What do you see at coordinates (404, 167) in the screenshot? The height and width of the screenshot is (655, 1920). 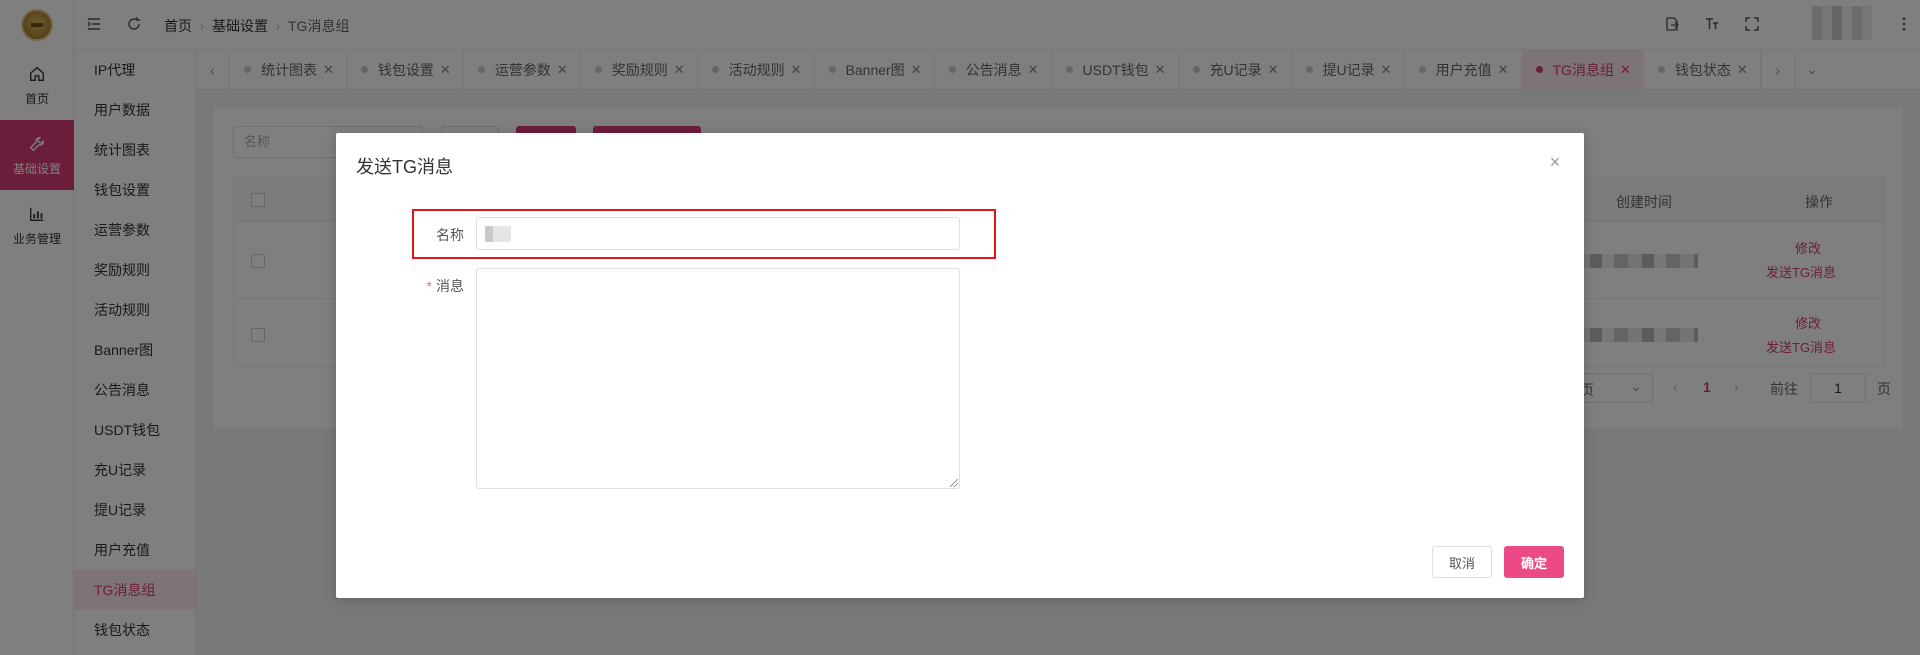 I see `dialog-title: 发送TG消息` at bounding box center [404, 167].